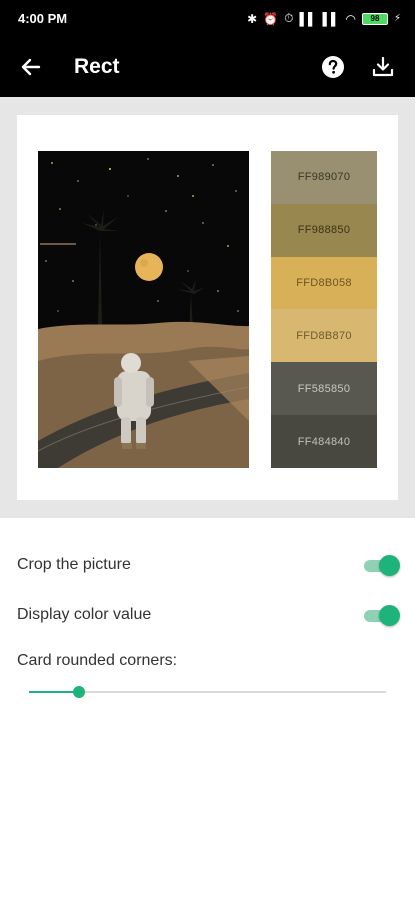 This screenshot has height=900, width=415. I want to click on color-value-toggle, so click(382, 615).